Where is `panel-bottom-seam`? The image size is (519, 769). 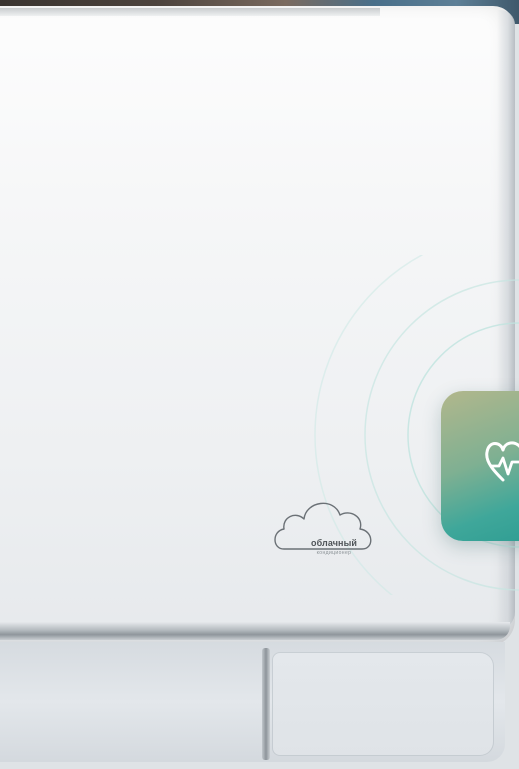
panel-bottom-seam is located at coordinates (255, 631).